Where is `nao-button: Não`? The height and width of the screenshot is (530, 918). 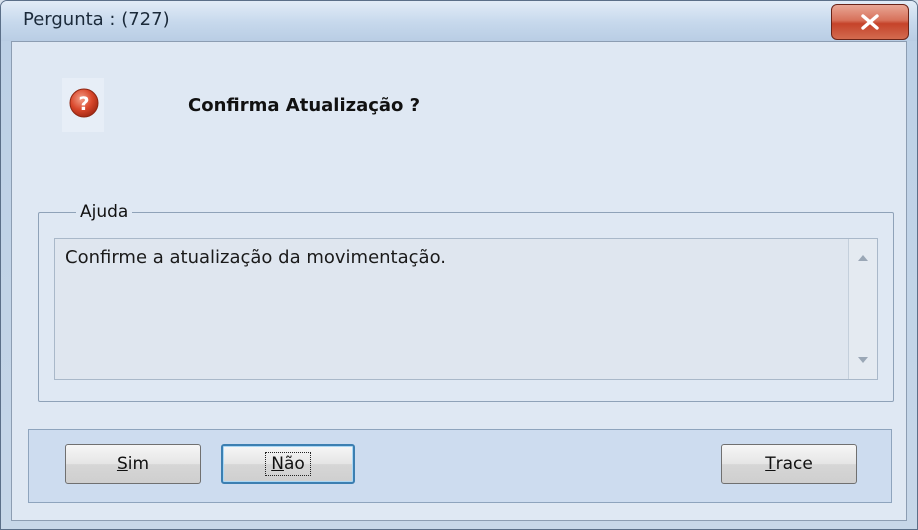 nao-button: Não is located at coordinates (288, 464).